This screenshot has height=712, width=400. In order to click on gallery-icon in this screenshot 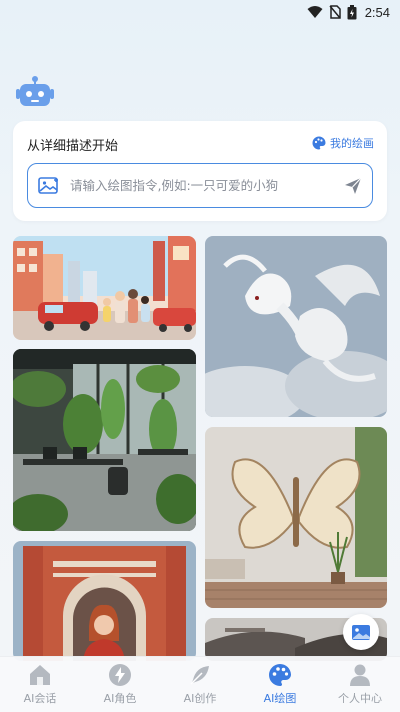, I will do `click(361, 632)`.